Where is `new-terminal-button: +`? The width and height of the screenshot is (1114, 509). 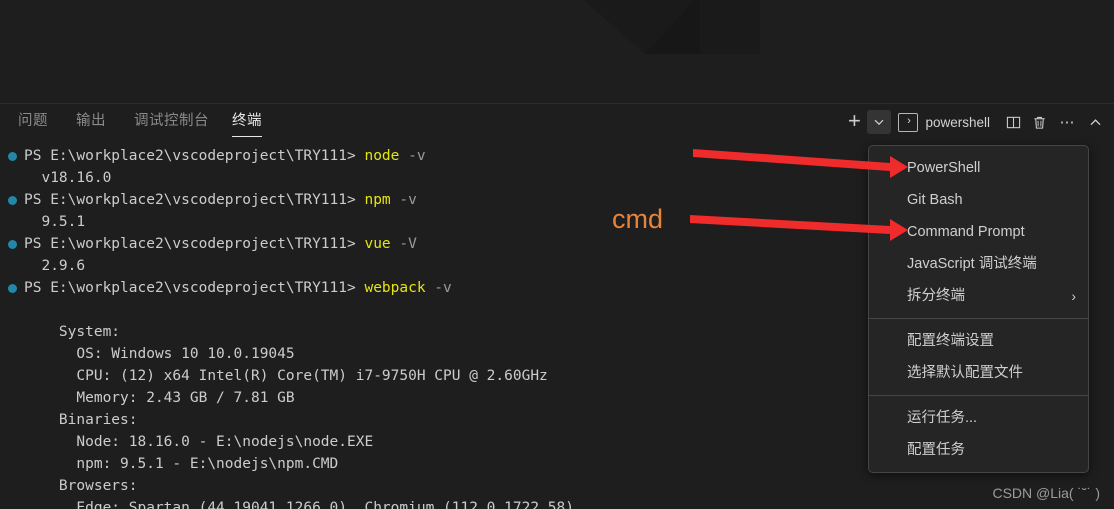 new-terminal-button: + is located at coordinates (854, 122).